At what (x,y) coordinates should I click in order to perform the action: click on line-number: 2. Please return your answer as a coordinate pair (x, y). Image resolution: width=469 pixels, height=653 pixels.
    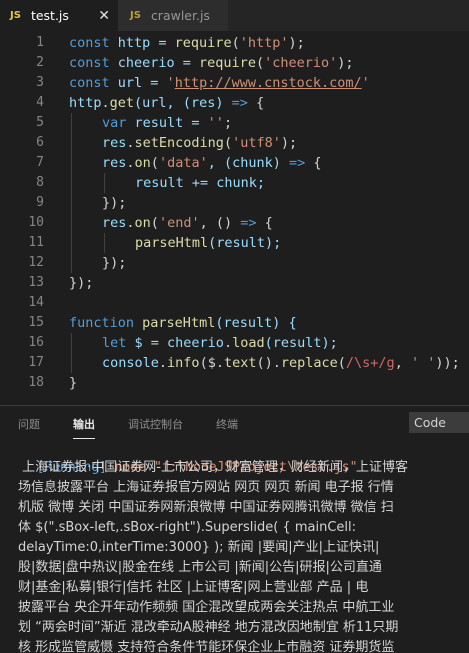
    Looking at the image, I should click on (40, 62).